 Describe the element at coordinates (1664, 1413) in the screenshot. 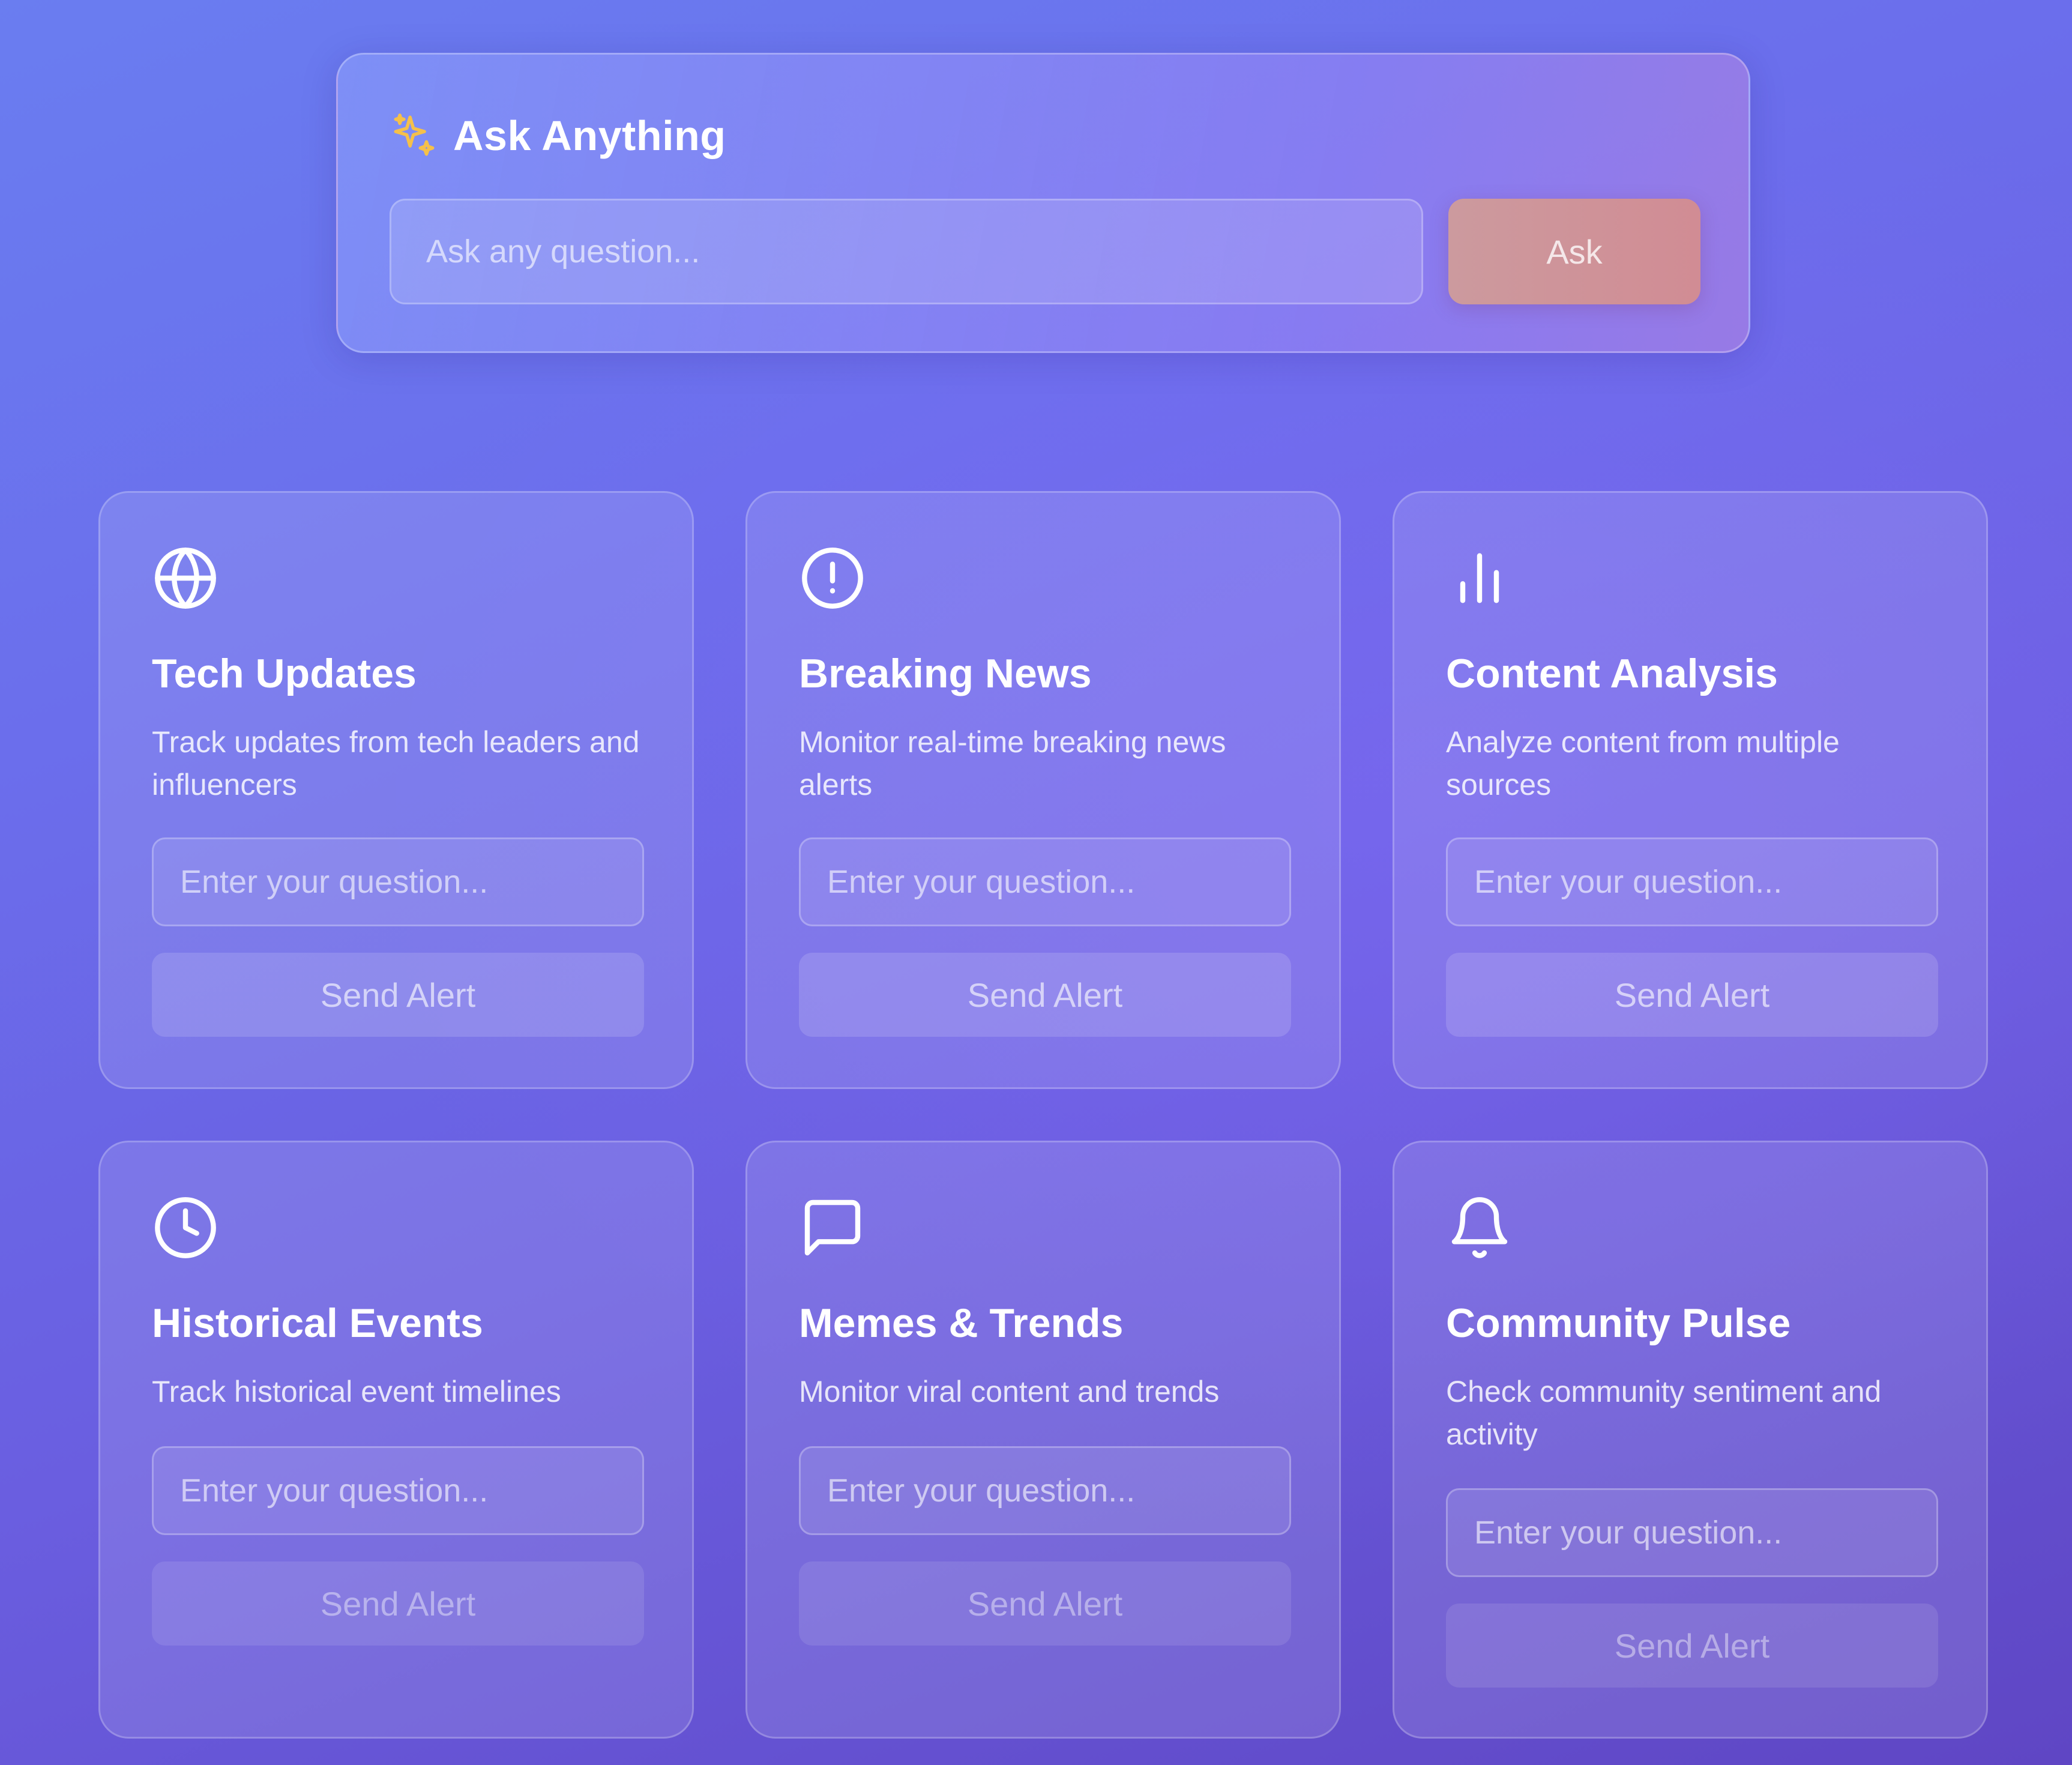

I see `card-description: Check community sentiment and activity` at that location.